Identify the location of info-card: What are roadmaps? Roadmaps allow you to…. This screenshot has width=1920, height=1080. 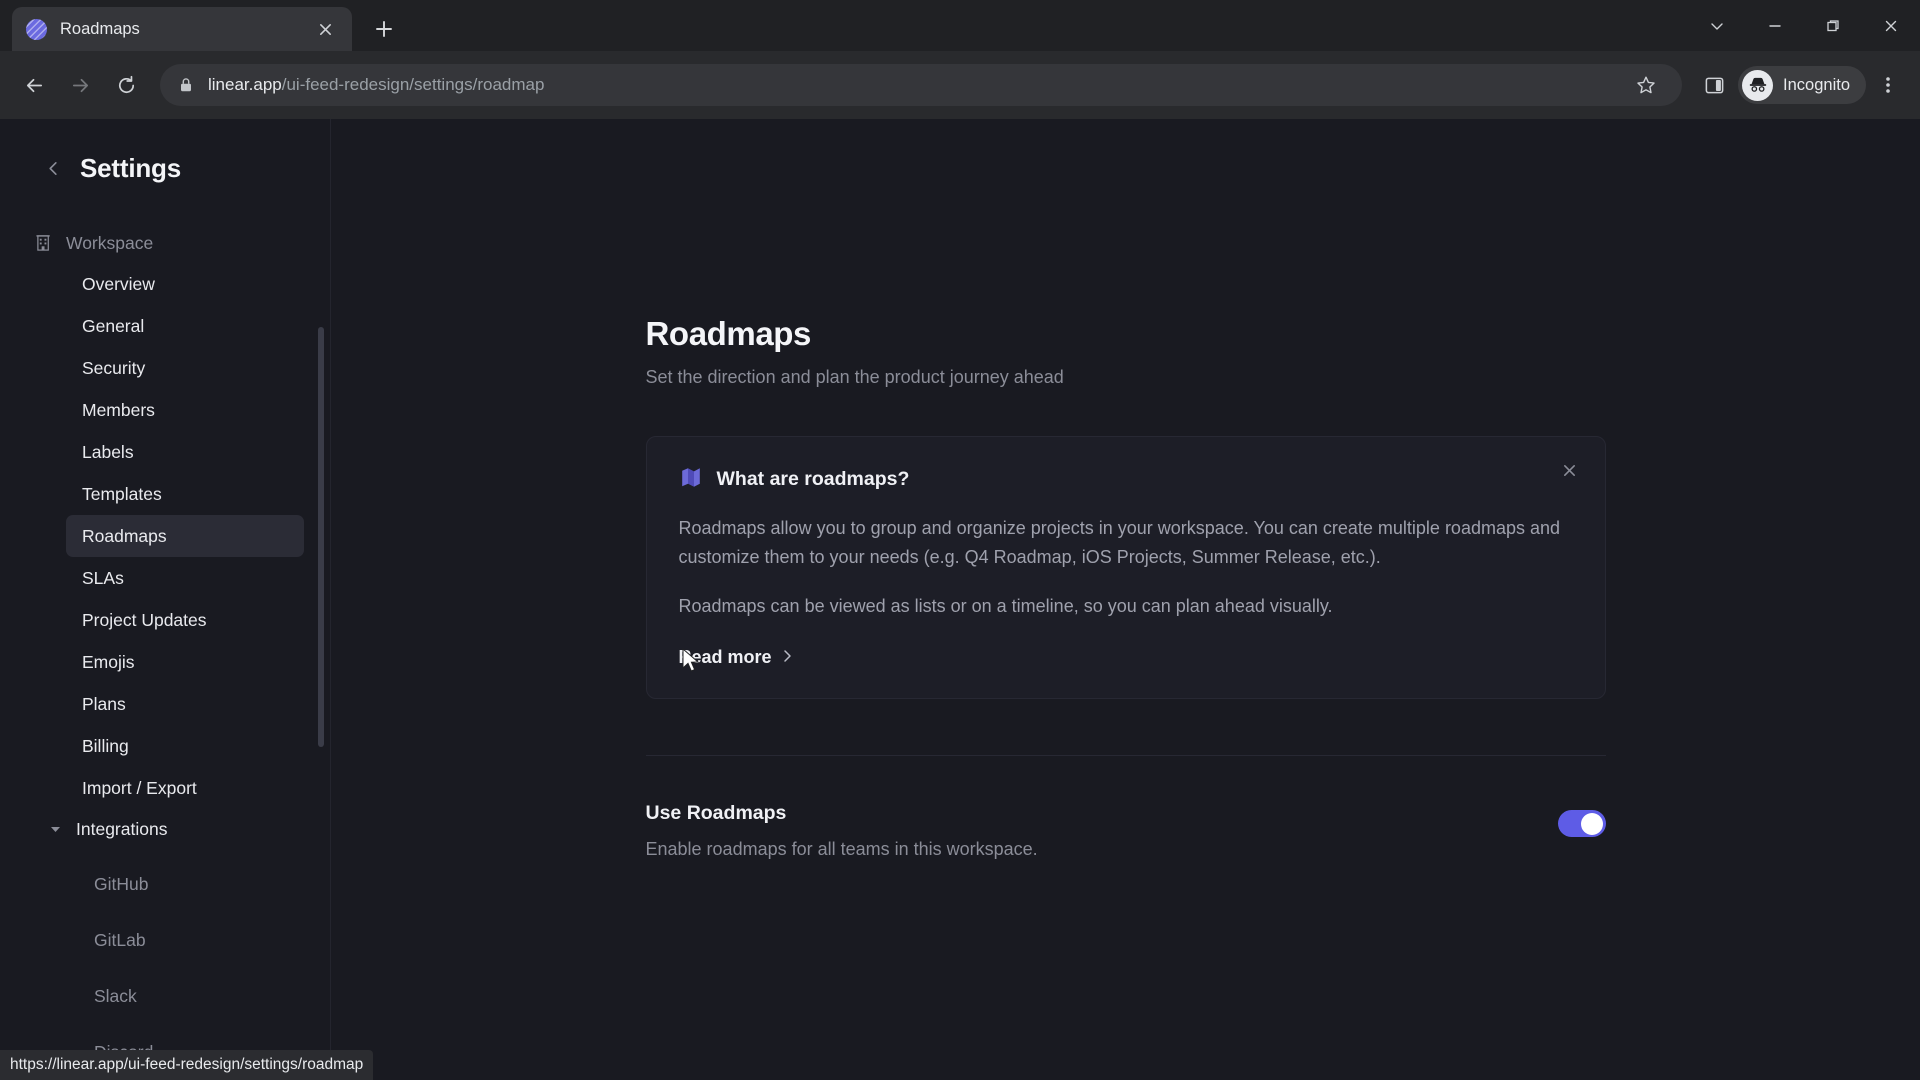
(1125, 567).